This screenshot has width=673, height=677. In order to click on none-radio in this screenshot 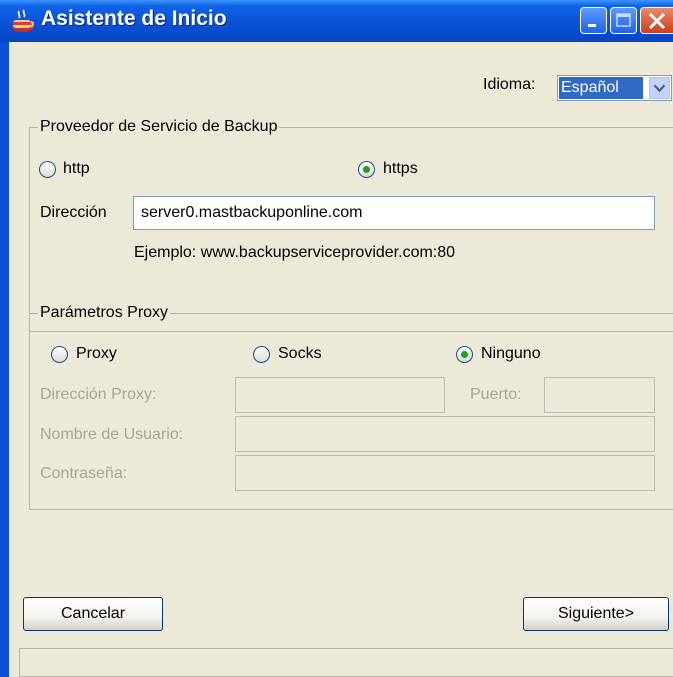, I will do `click(464, 354)`.